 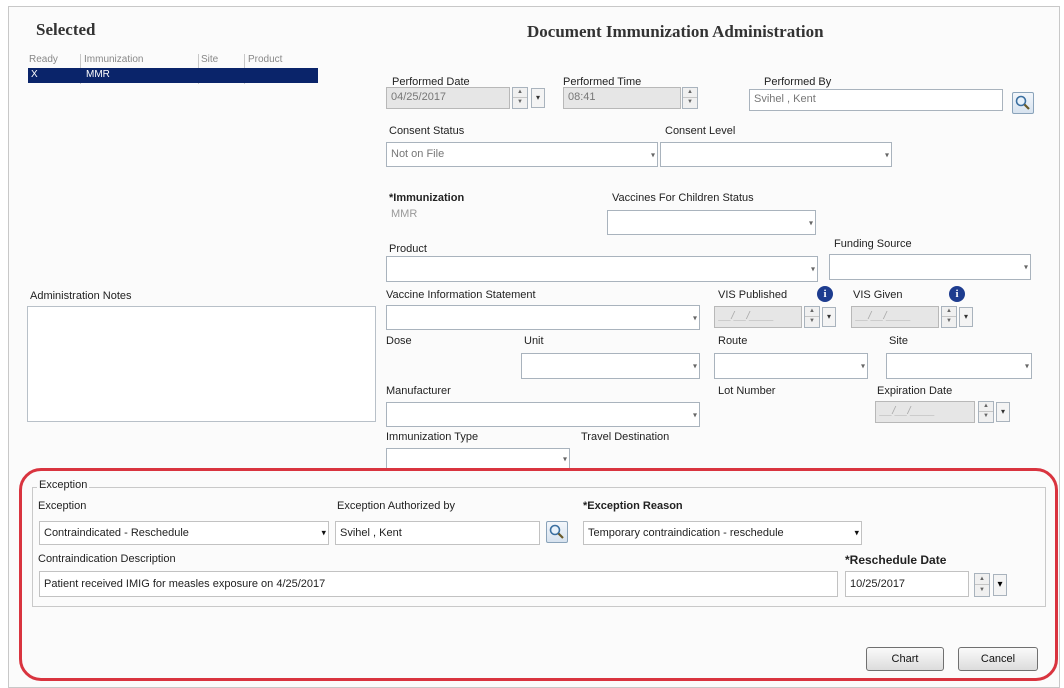 What do you see at coordinates (925, 412) in the screenshot?
I see `expiration-date-field: __/__/____` at bounding box center [925, 412].